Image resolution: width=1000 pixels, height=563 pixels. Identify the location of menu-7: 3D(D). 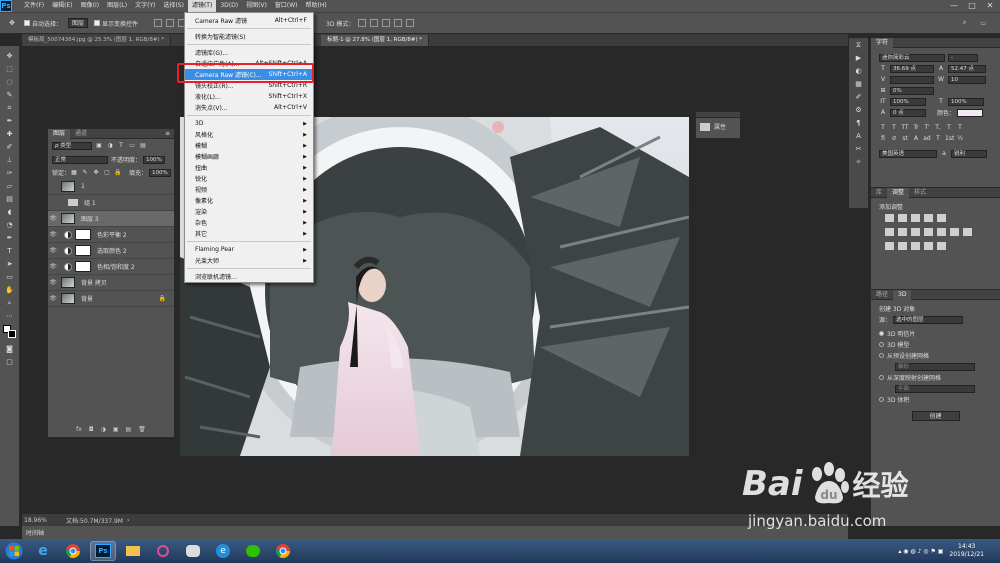
(229, 6).